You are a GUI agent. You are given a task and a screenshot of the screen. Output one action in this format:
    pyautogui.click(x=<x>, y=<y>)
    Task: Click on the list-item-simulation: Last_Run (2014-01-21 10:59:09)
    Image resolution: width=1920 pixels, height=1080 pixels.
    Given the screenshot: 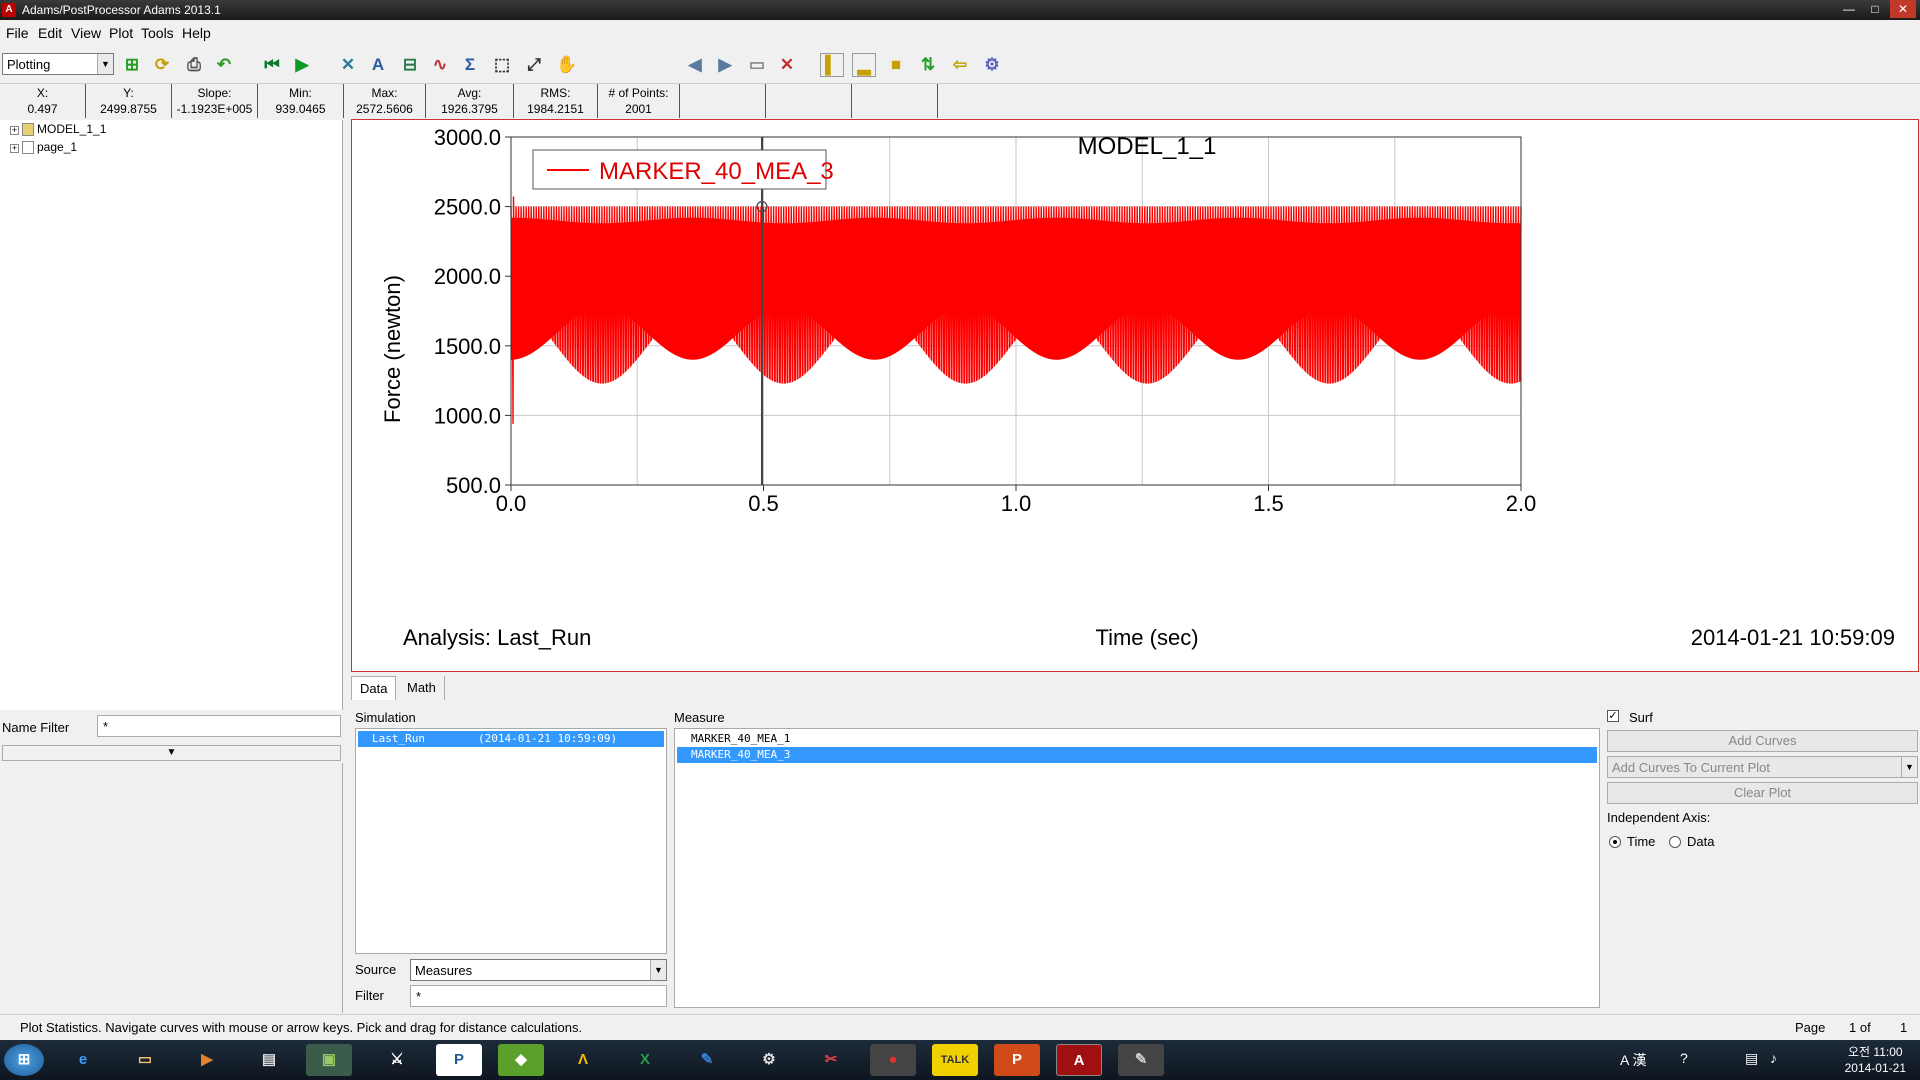 What is the action you would take?
    pyautogui.click(x=511, y=739)
    